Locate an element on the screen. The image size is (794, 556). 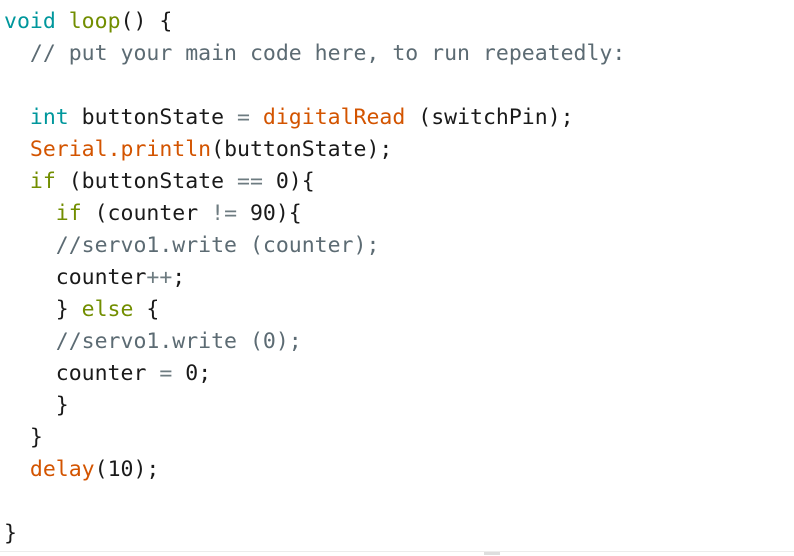
code-line: if (counter != 90){ is located at coordinates (399, 214).